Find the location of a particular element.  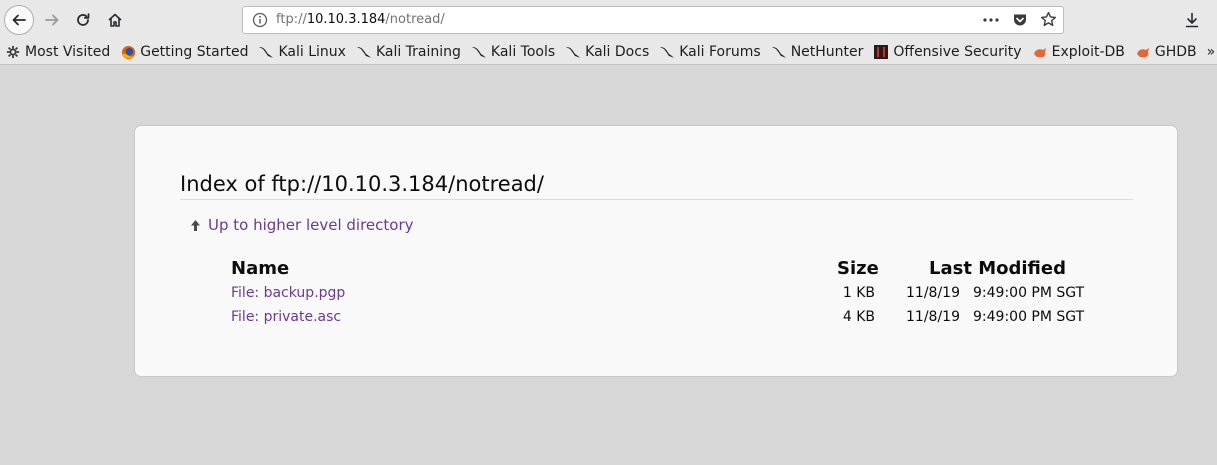

reload-icon is located at coordinates (83, 19).